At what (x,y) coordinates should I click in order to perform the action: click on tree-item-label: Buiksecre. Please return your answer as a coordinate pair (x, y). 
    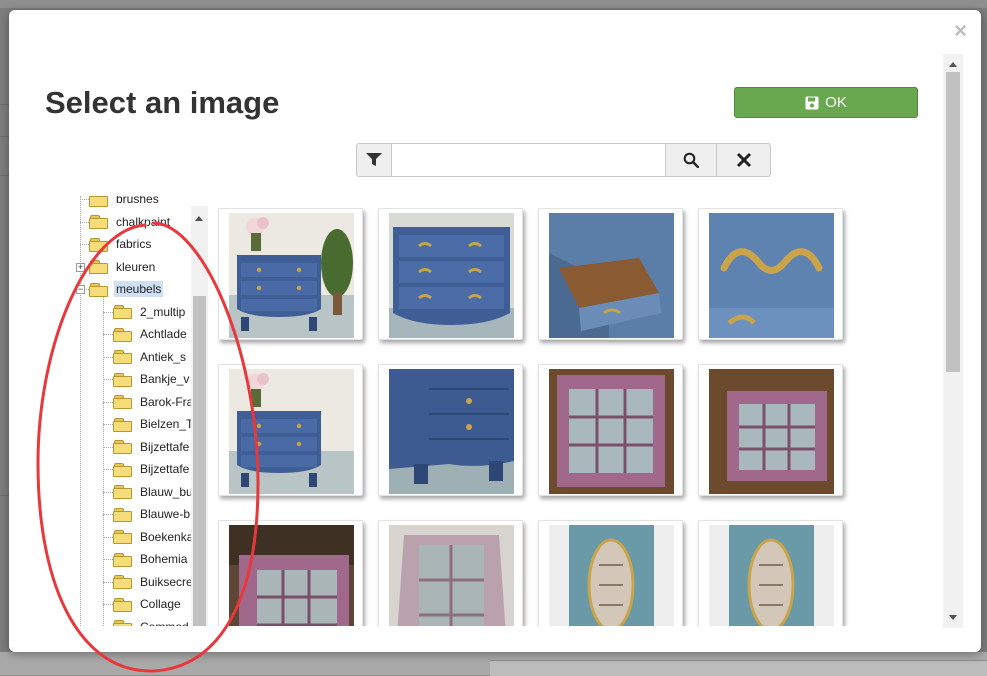
    Looking at the image, I should click on (165, 581).